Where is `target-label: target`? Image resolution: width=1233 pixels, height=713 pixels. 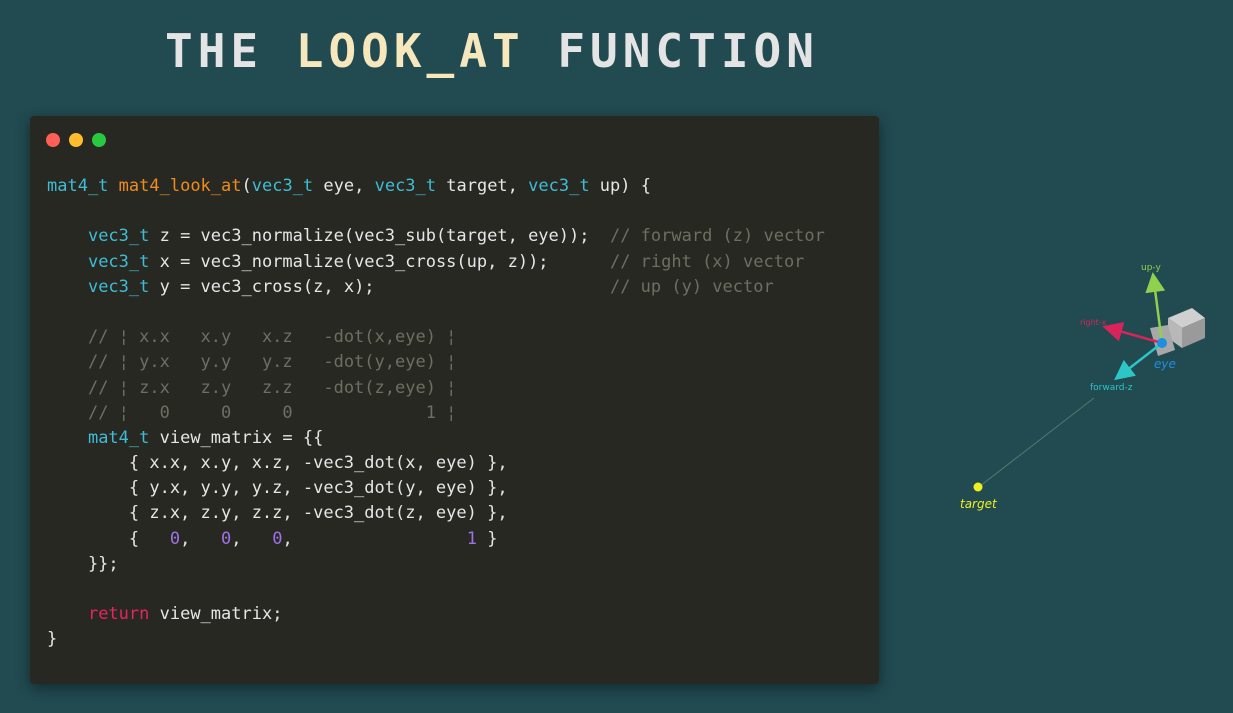 target-label: target is located at coordinates (979, 504).